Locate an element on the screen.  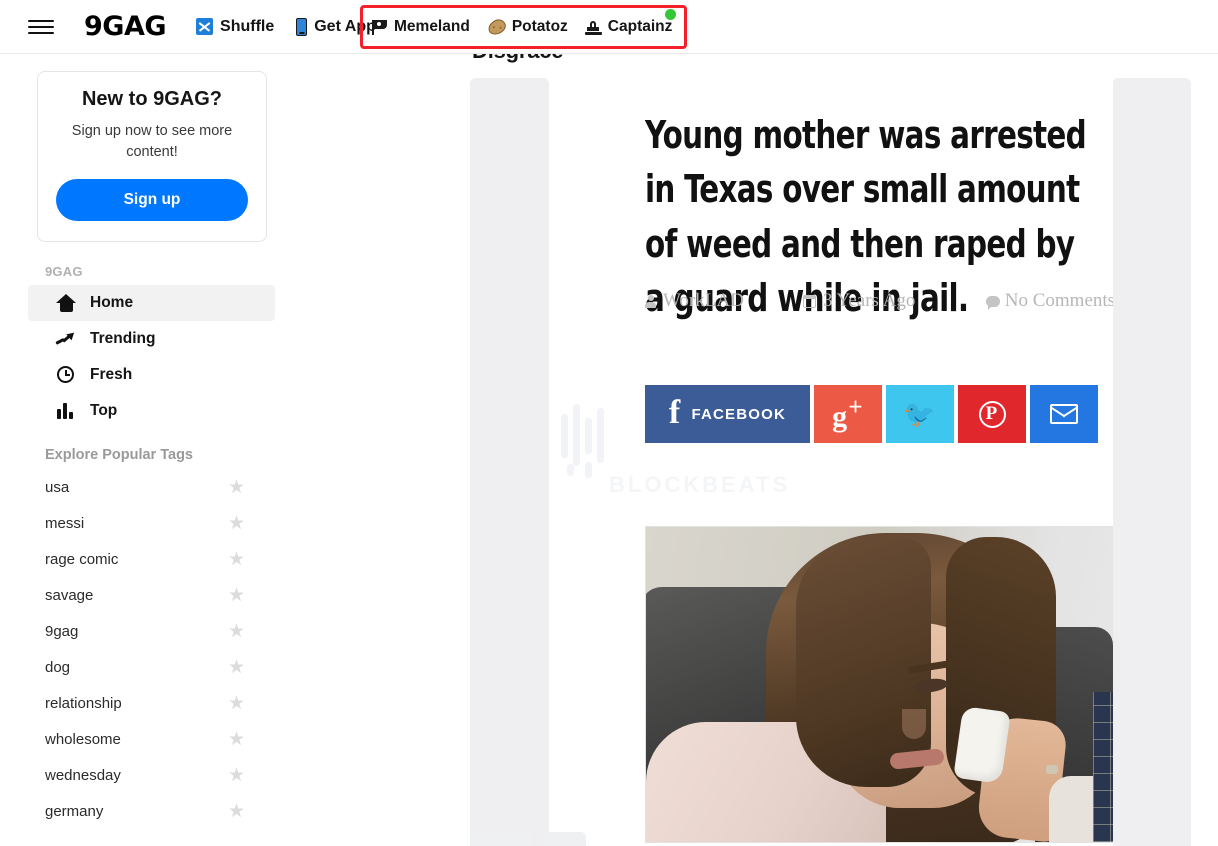
partner-links-highlight-box: Memeland Potatoz Captainz is located at coordinates (523, 27).